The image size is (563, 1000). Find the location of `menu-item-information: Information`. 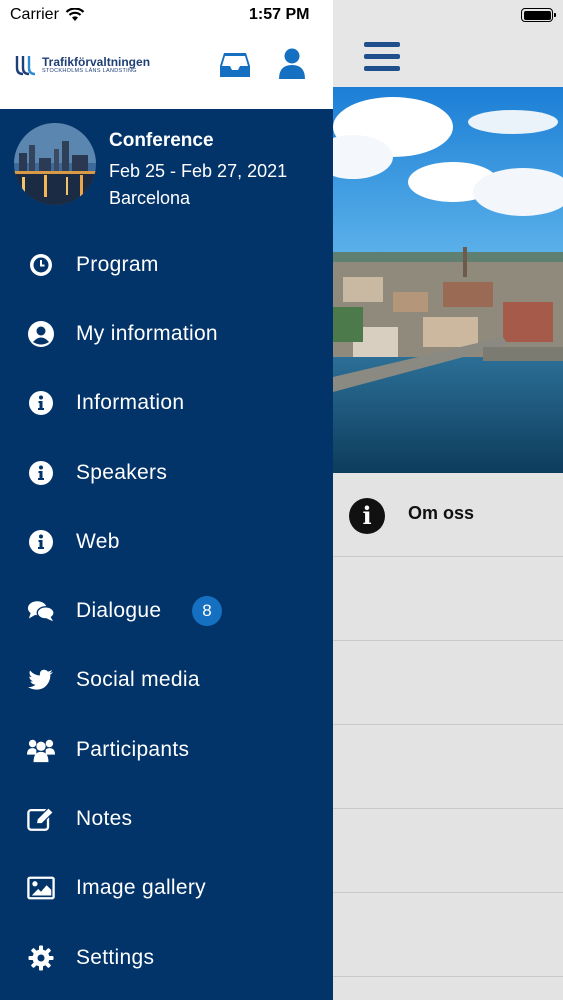

menu-item-information: Information is located at coordinates (166, 403).